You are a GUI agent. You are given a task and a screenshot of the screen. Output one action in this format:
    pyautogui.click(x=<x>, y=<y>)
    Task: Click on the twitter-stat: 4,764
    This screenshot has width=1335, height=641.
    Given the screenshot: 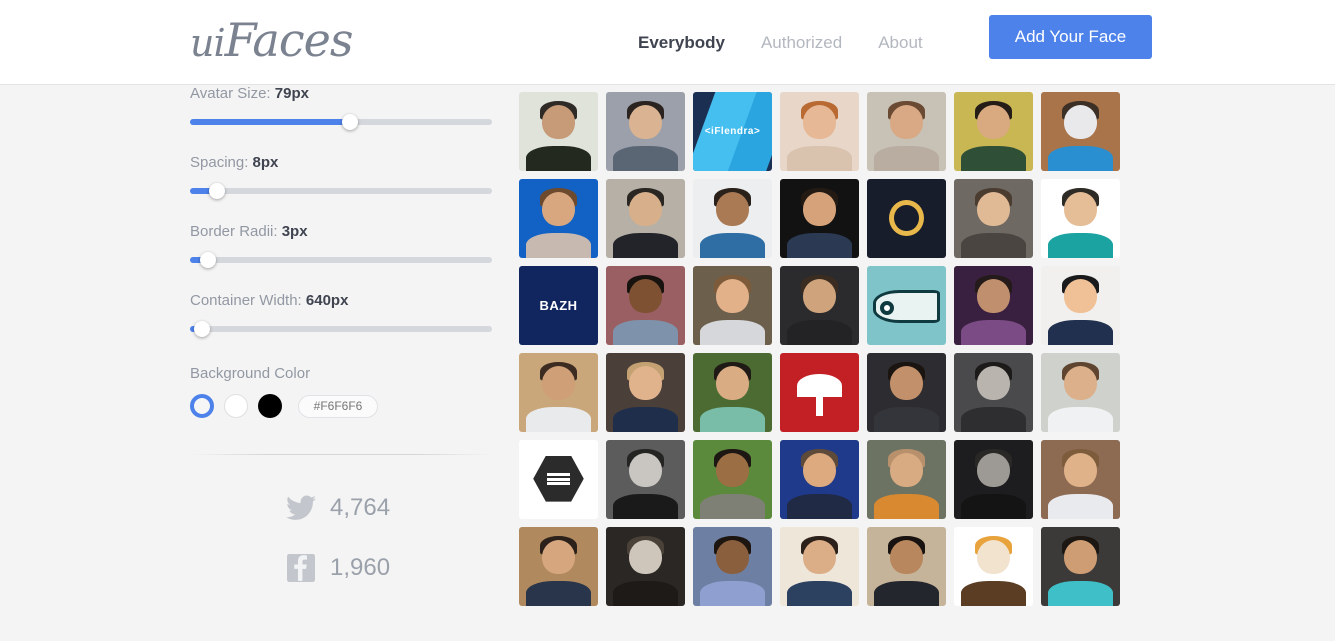 What is the action you would take?
    pyautogui.click(x=389, y=508)
    